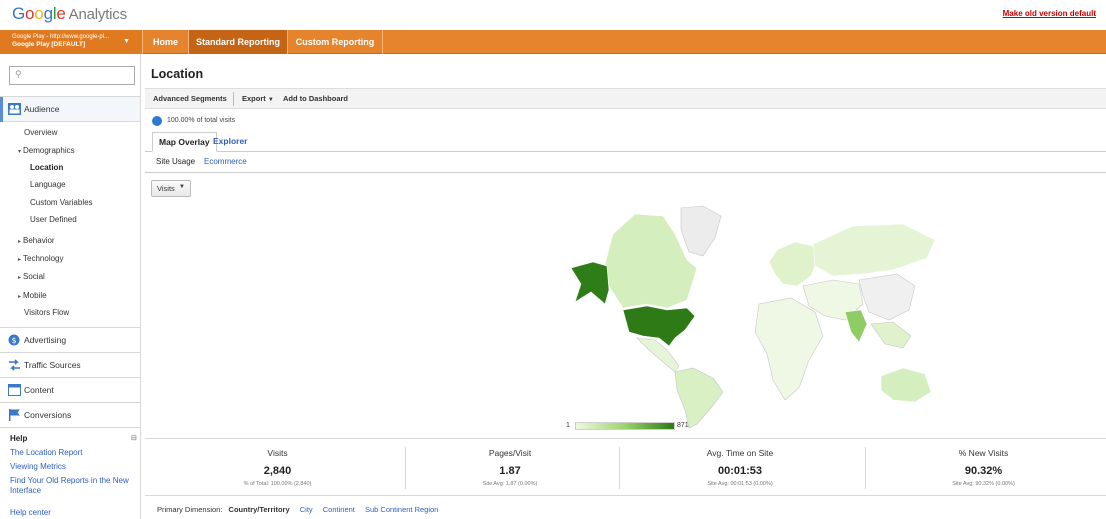 The width and height of the screenshot is (1106, 519). I want to click on view-tabs: Map Overlay Explorer, so click(625, 141).